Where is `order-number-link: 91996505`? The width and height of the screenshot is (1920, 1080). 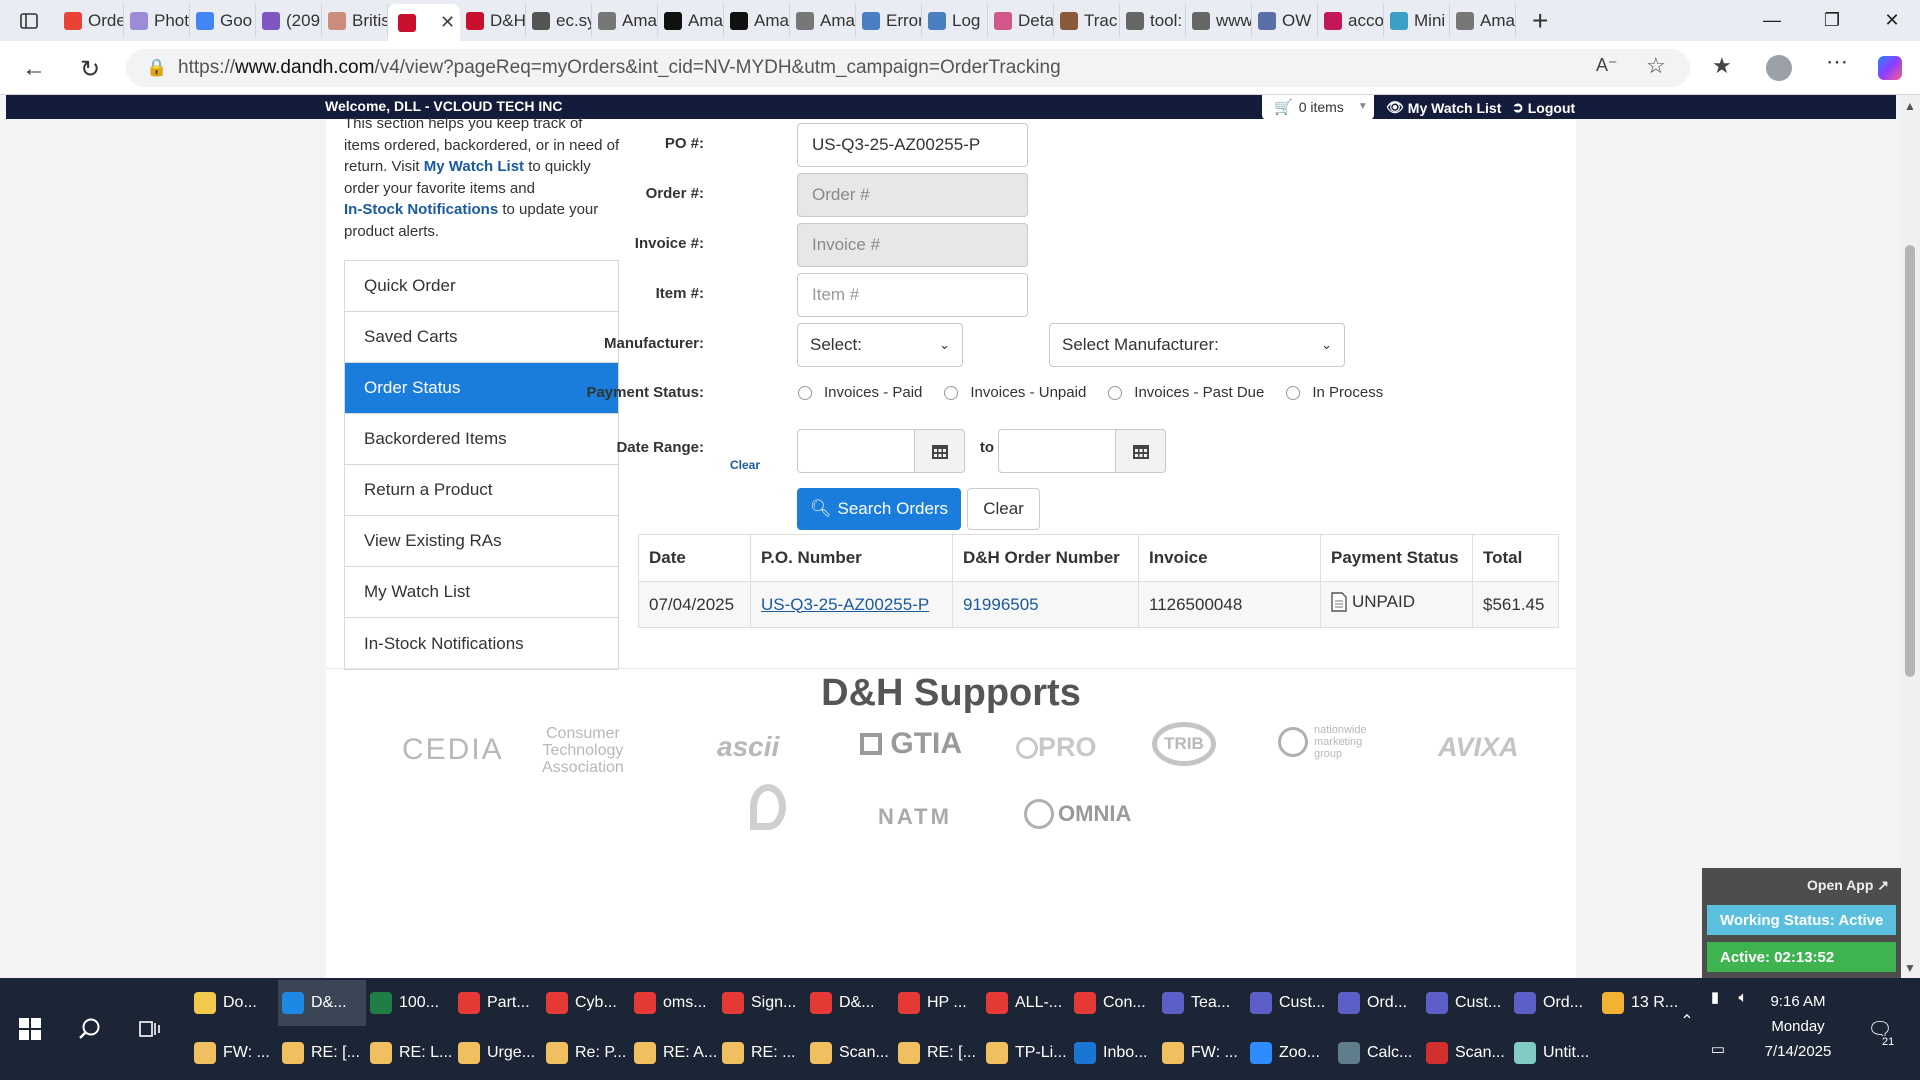
order-number-link: 91996505 is located at coordinates (1001, 604).